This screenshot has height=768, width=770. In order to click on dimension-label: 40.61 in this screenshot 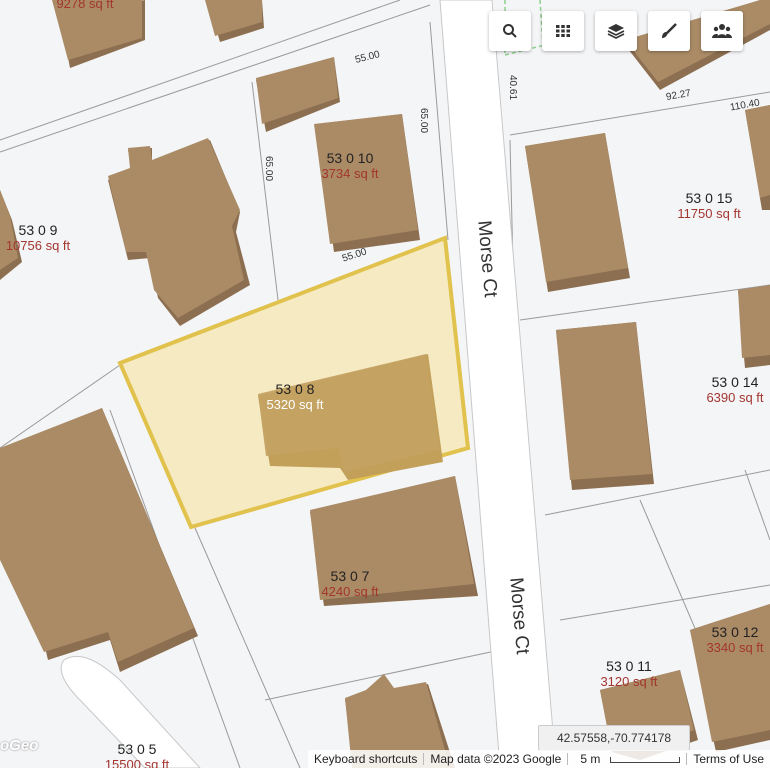, I will do `click(513, 87)`.